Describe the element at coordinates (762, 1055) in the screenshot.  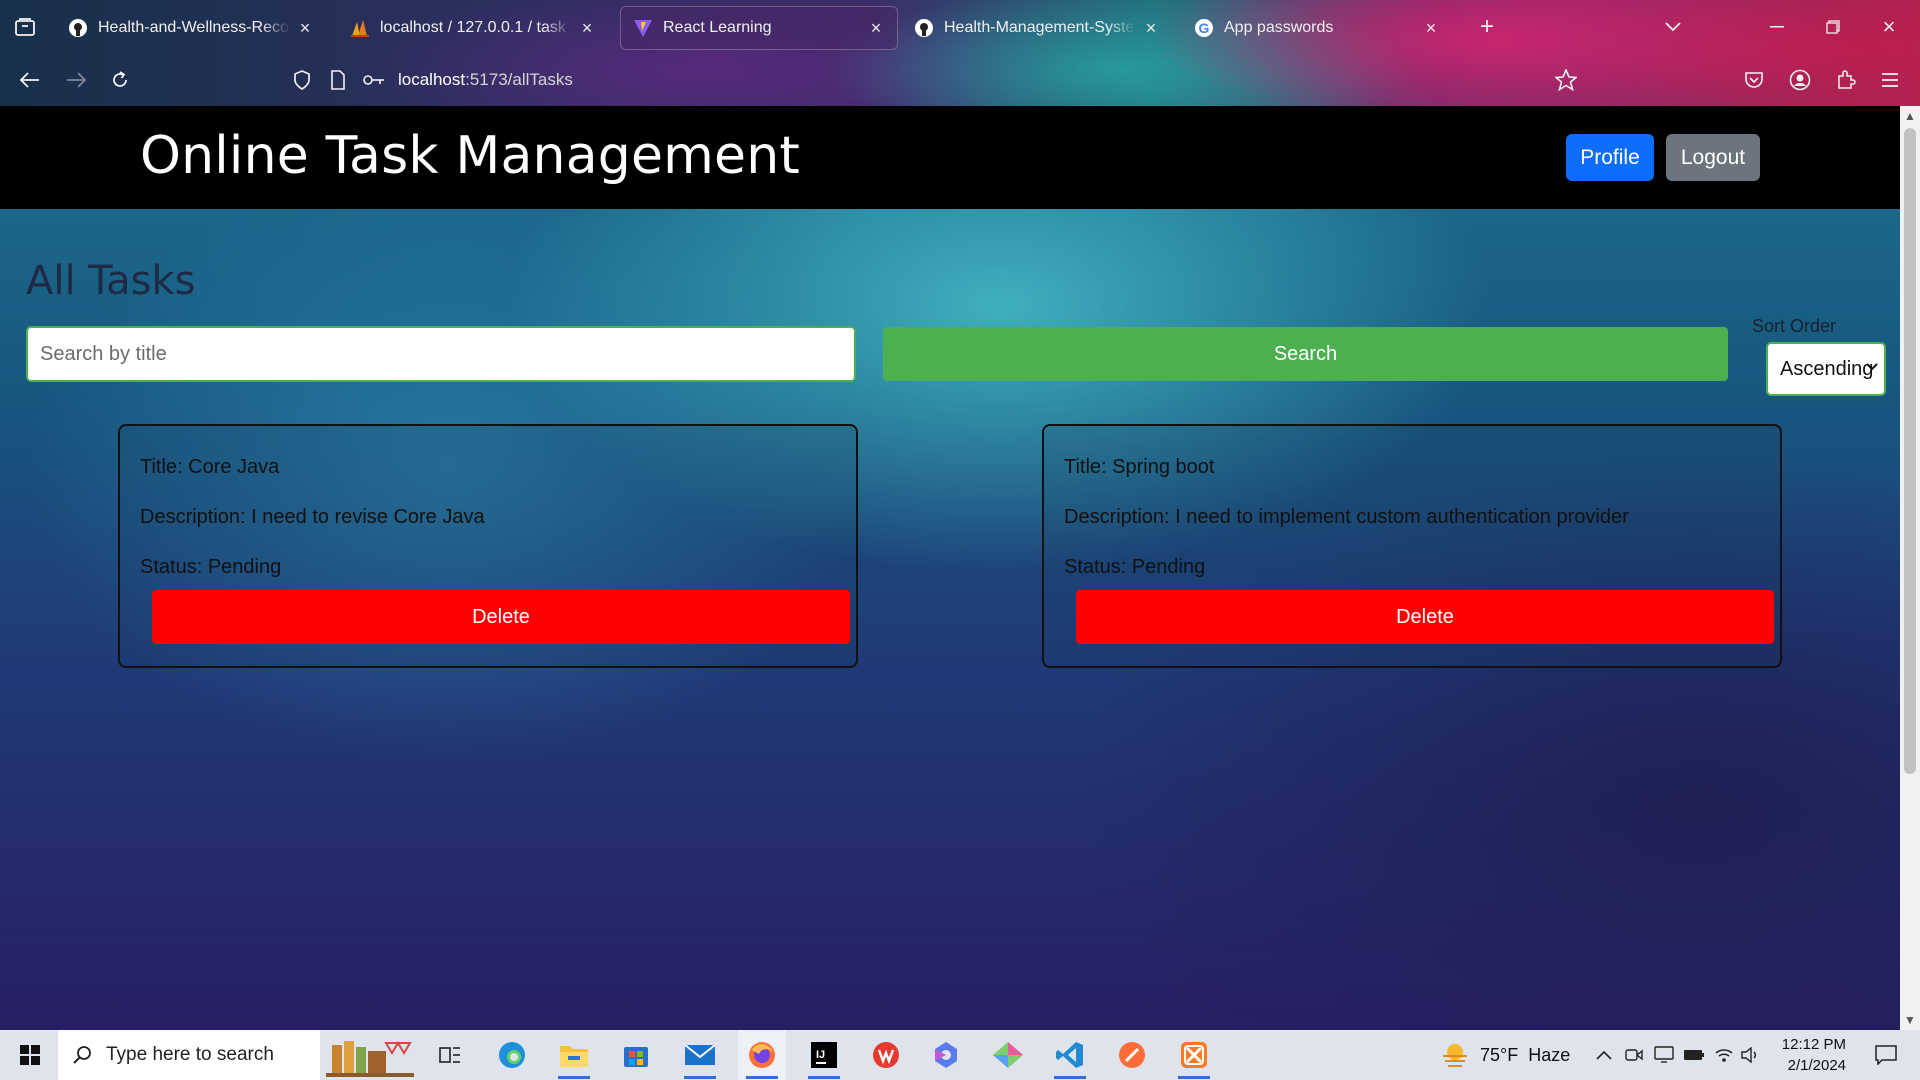
I see `firefox-icon` at that location.